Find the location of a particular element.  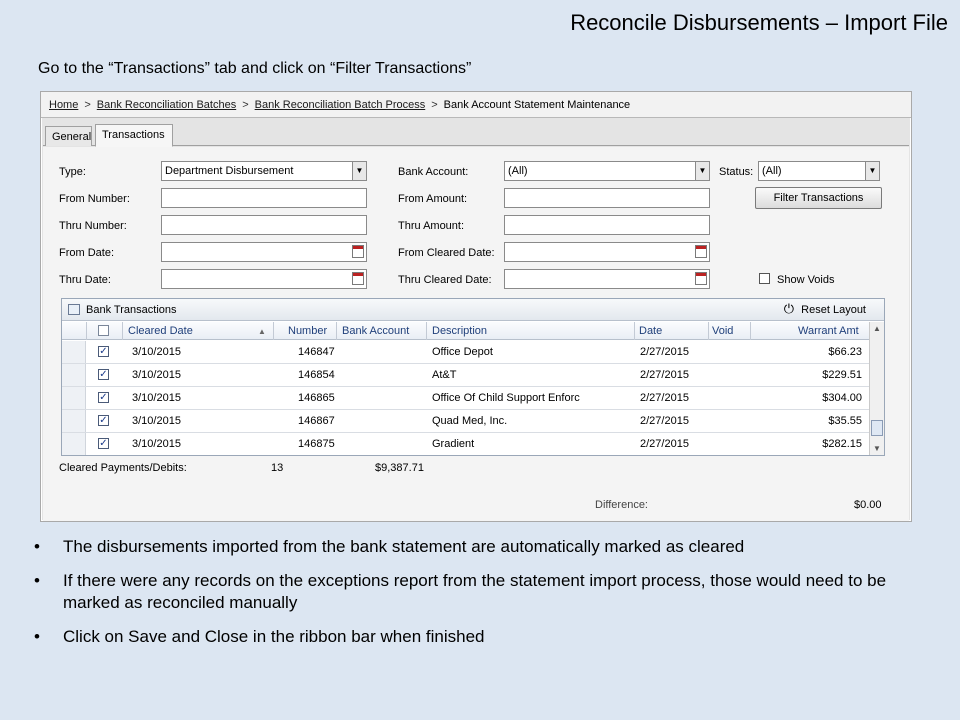

thru-cleared-date-label: Thru Cleared Date: is located at coordinates (445, 280).